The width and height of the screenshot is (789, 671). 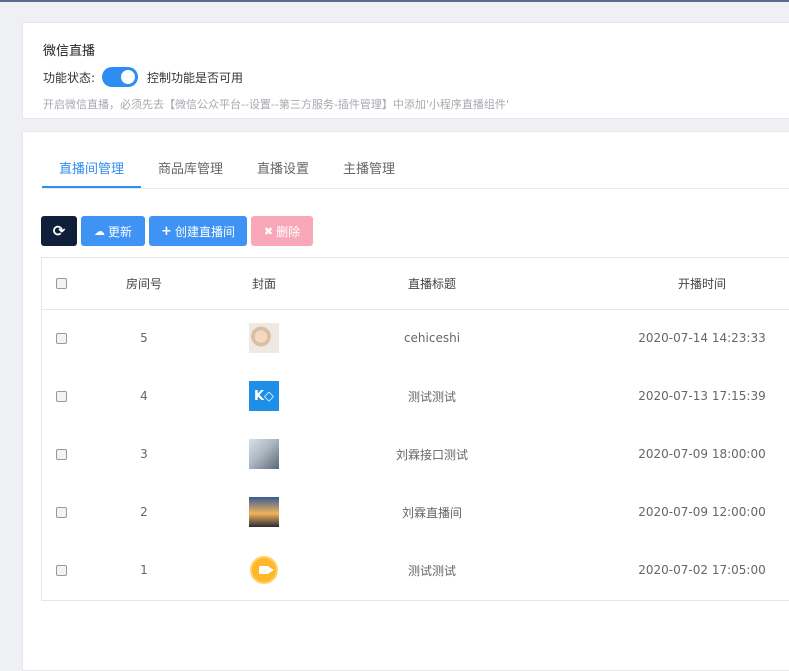 What do you see at coordinates (264, 512) in the screenshot?
I see `sunset-thumbnail` at bounding box center [264, 512].